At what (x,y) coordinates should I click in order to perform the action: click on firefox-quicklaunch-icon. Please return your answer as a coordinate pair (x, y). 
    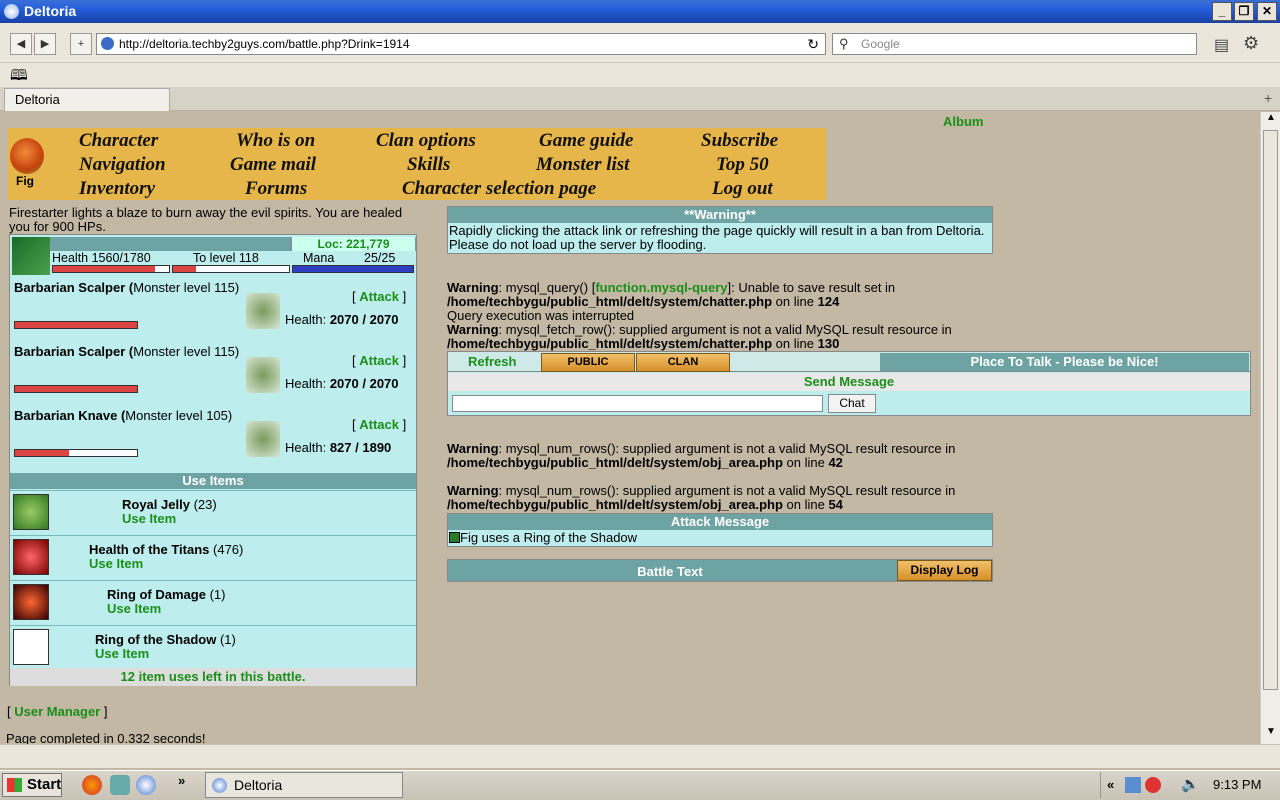
    Looking at the image, I should click on (92, 785).